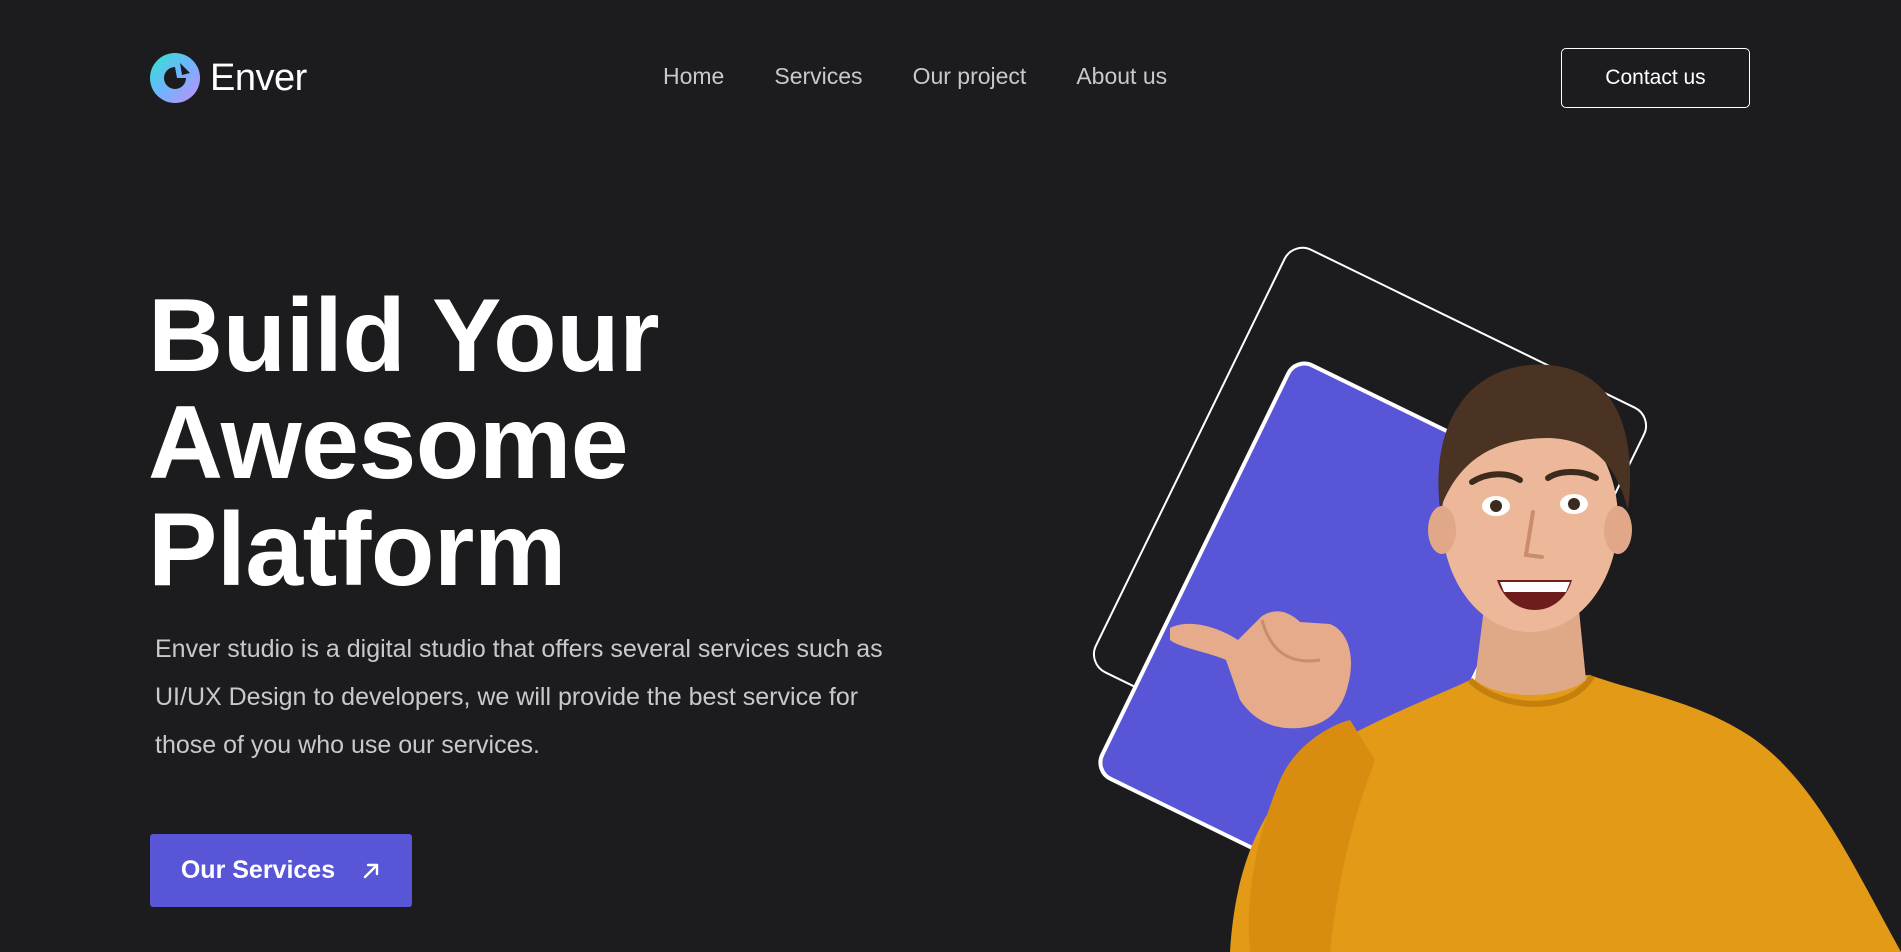  What do you see at coordinates (404, 336) in the screenshot?
I see `hero-title-line-1: Build Your` at bounding box center [404, 336].